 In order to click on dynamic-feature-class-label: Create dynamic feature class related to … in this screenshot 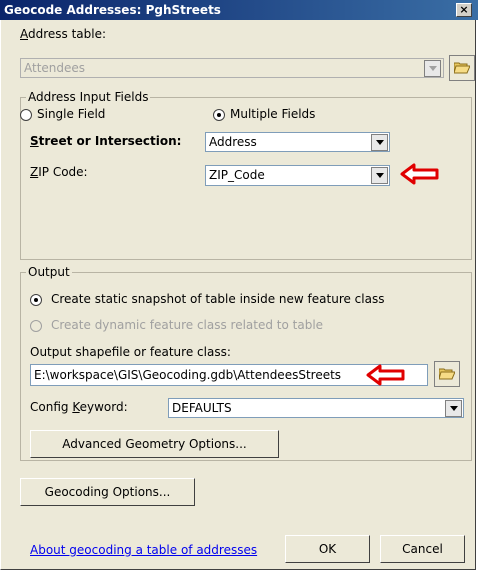, I will do `click(187, 325)`.